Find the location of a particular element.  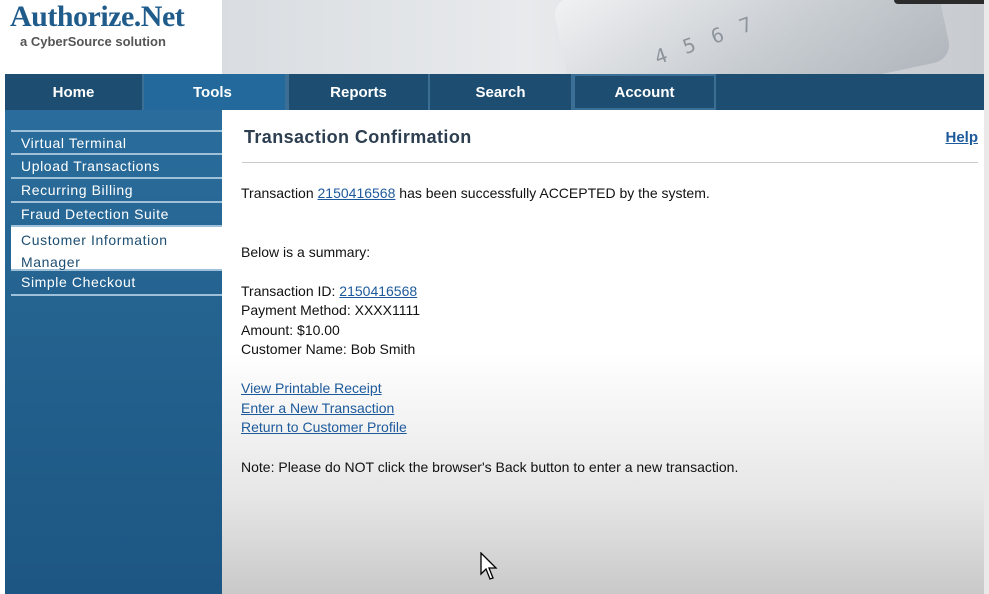

main-nav: Home Tools Reports Search Account is located at coordinates (494, 92).